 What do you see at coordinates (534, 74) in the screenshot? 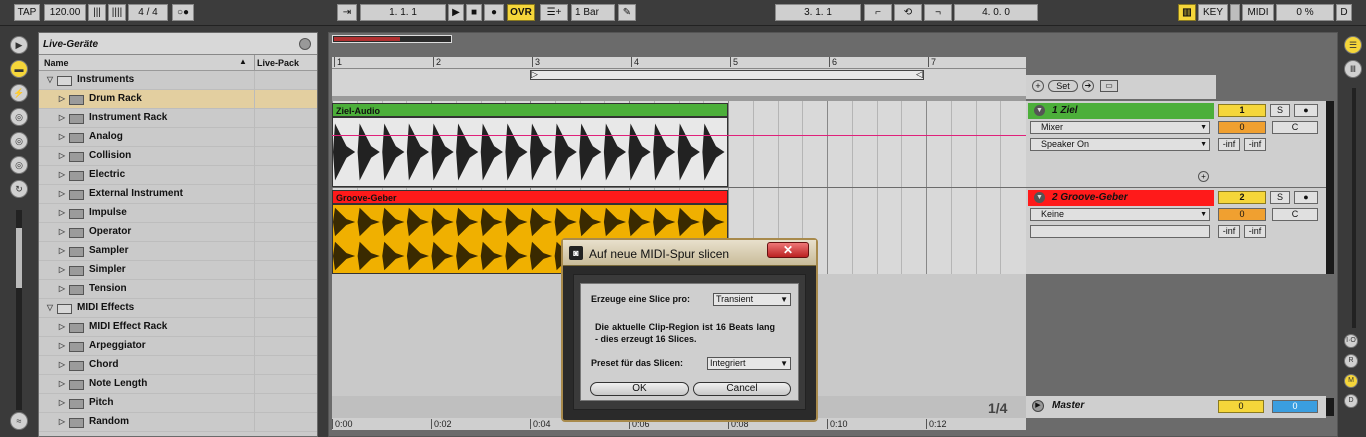
I see `loop-start-marker-icon: ▷` at bounding box center [534, 74].